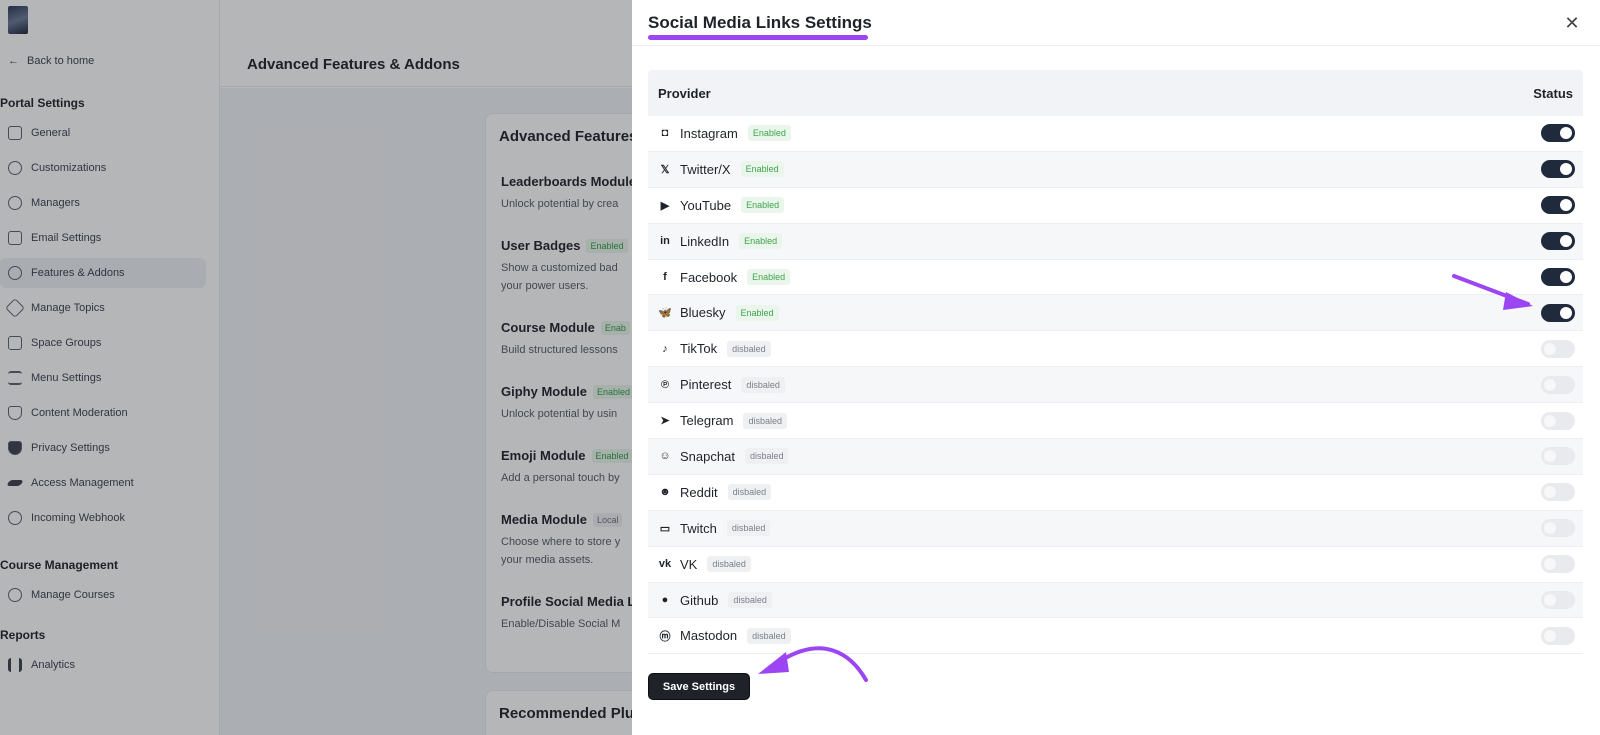  I want to click on provider-name: TikTok, so click(699, 349).